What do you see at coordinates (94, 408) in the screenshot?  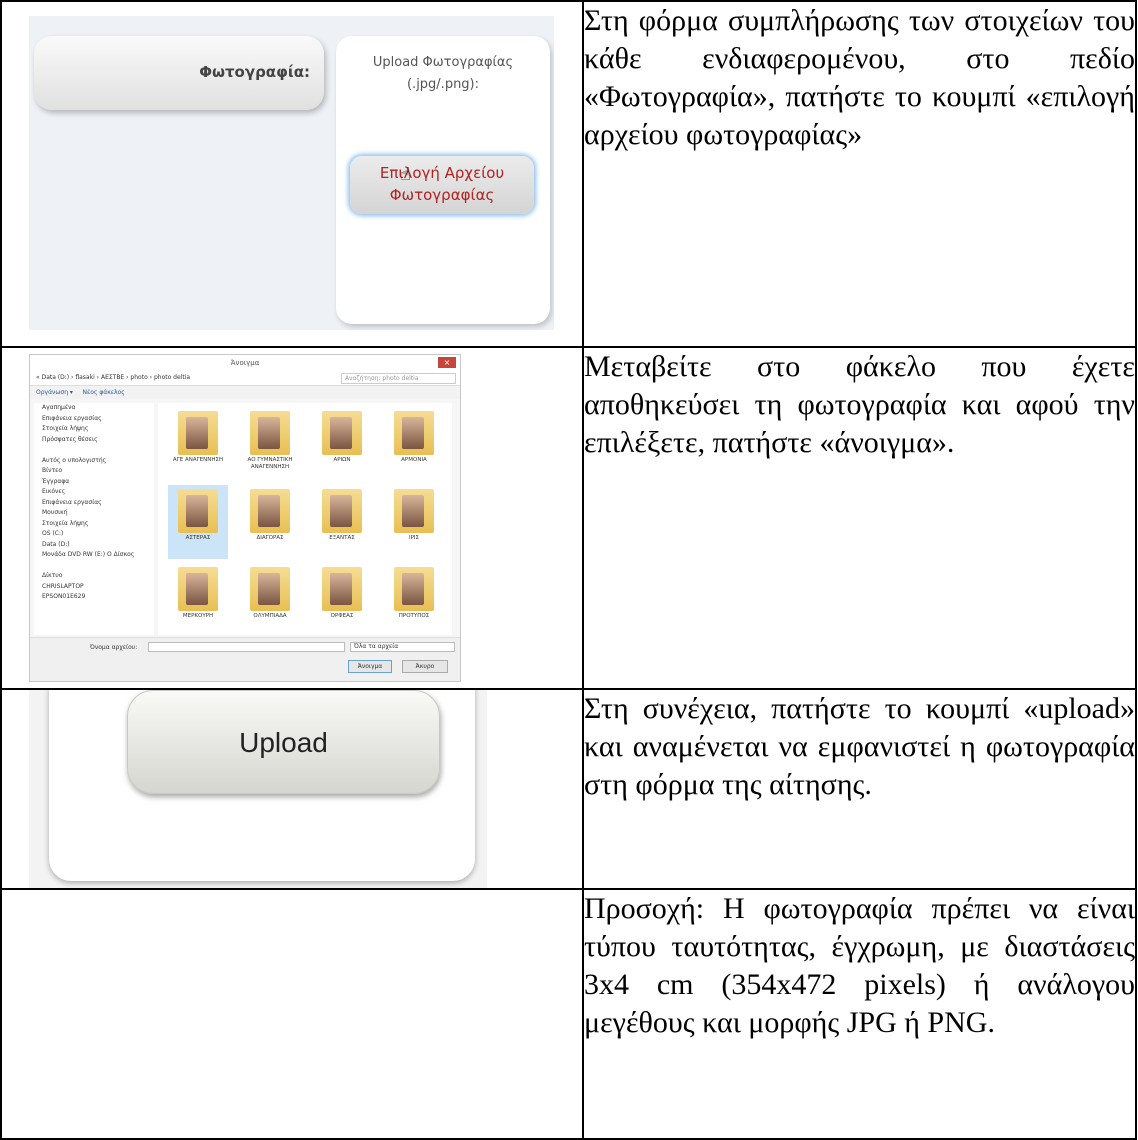 I see `nav-item: Αγαπημένα` at bounding box center [94, 408].